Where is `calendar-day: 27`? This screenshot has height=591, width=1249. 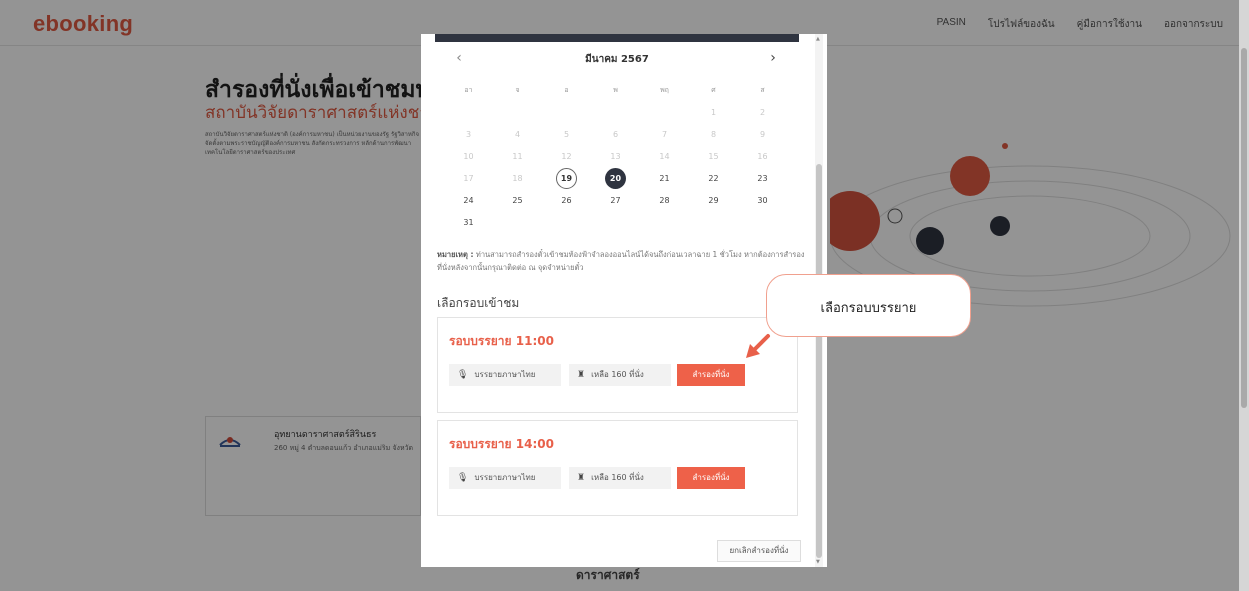
calendar-day: 27 is located at coordinates (615, 201).